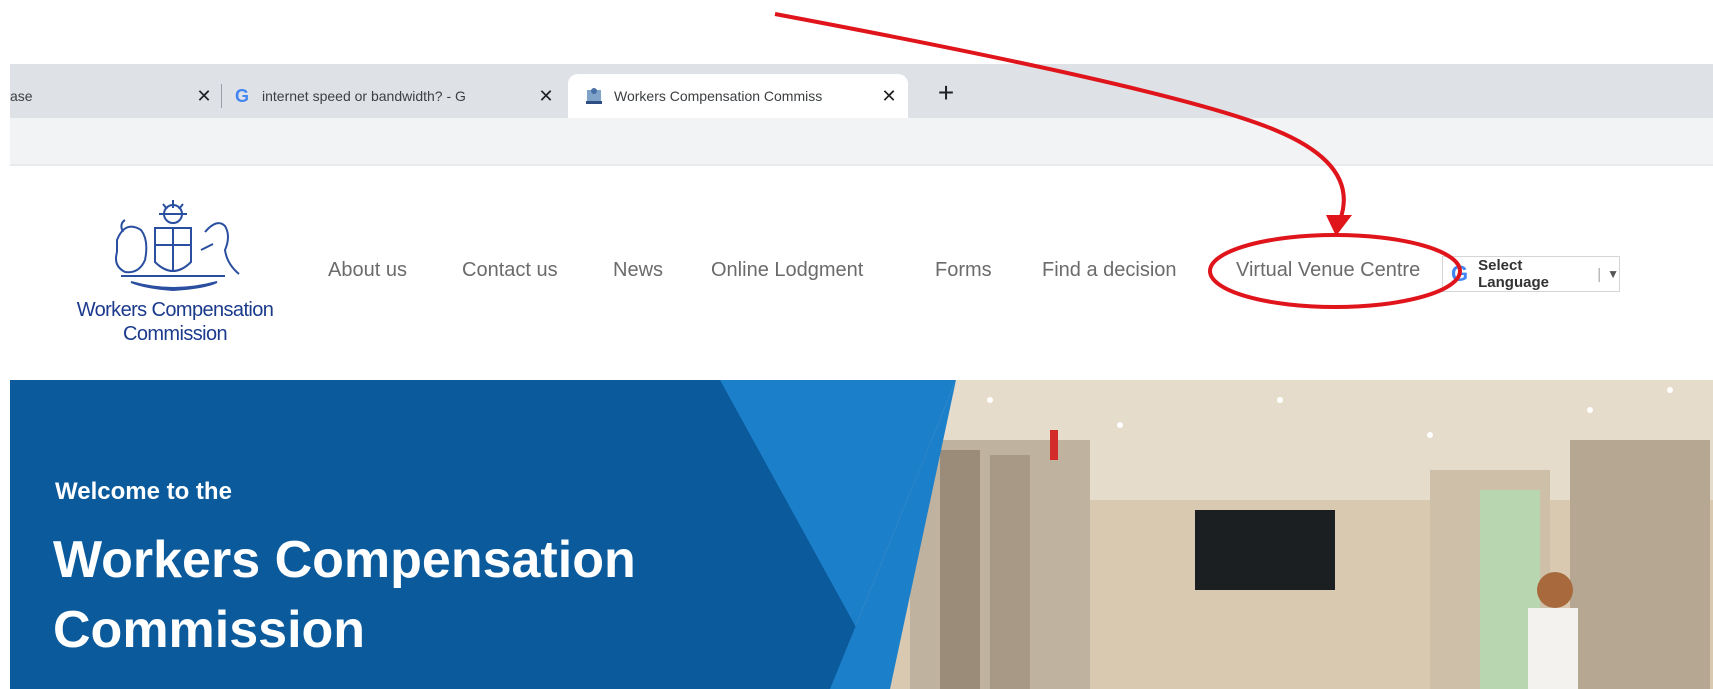 This screenshot has height=689, width=1713. Describe the element at coordinates (946, 94) in the screenshot. I see `new-tab-button: +` at that location.